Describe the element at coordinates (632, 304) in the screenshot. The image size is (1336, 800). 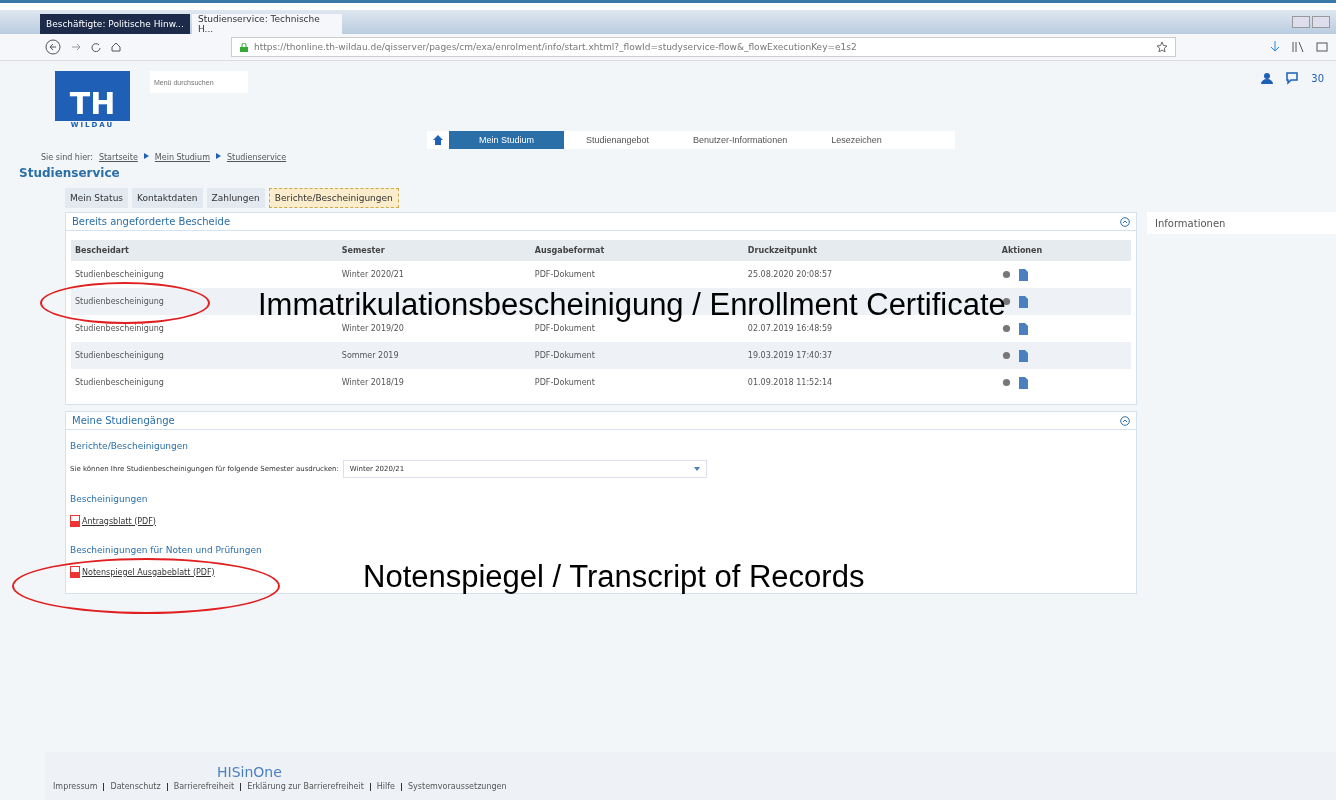
I see `annotation-text: Immatrikulationsbescheinigung / Enrollment Certificate` at that location.